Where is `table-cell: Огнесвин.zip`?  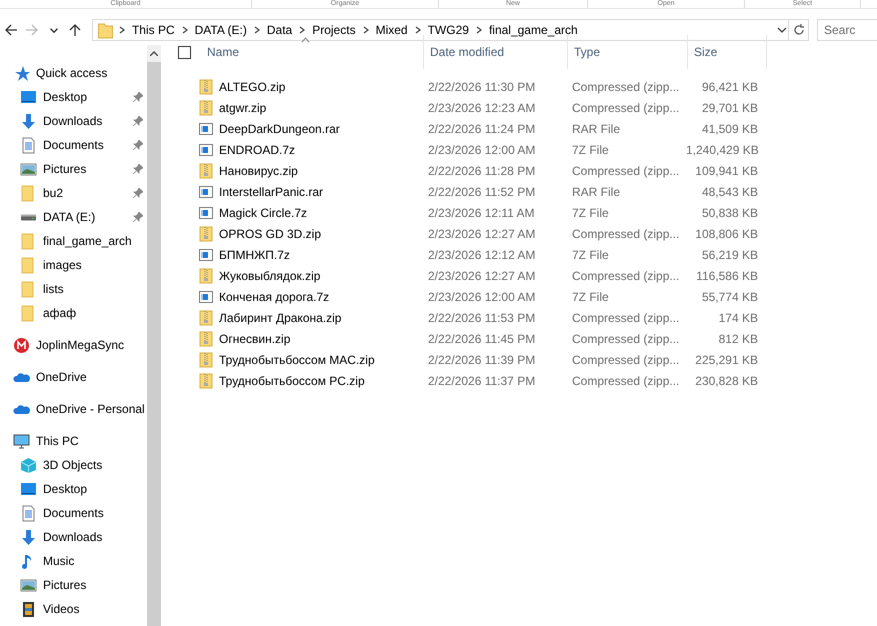 table-cell: Огнесвин.zip is located at coordinates (300, 338).